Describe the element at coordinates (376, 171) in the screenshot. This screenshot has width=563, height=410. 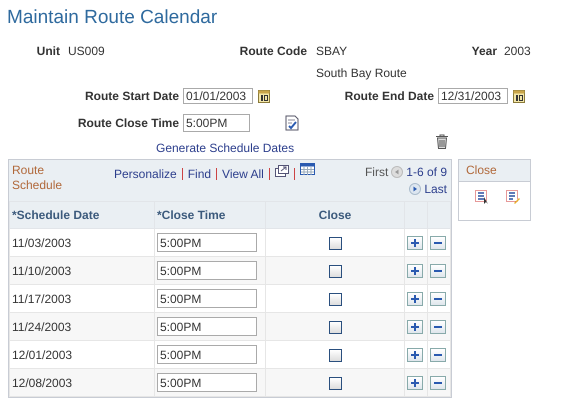
I see `first-link: First` at that location.